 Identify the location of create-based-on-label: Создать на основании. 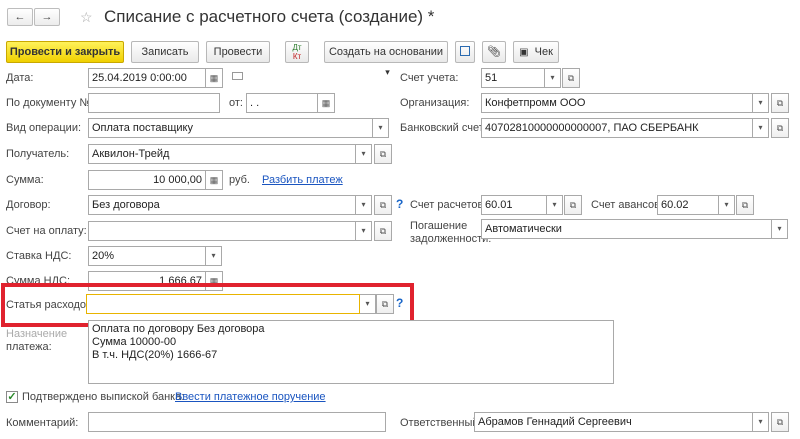
(386, 52).